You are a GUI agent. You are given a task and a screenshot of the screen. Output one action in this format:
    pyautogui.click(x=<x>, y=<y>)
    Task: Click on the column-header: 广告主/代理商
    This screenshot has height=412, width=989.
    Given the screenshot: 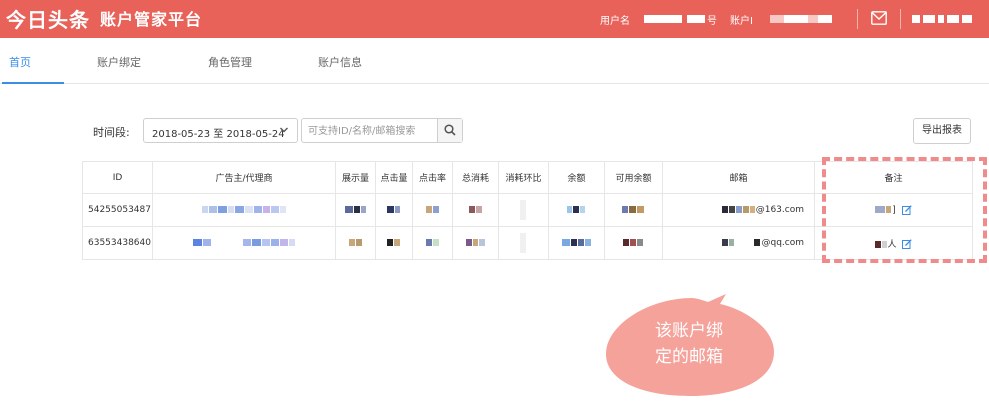 What is the action you would take?
    pyautogui.click(x=244, y=177)
    